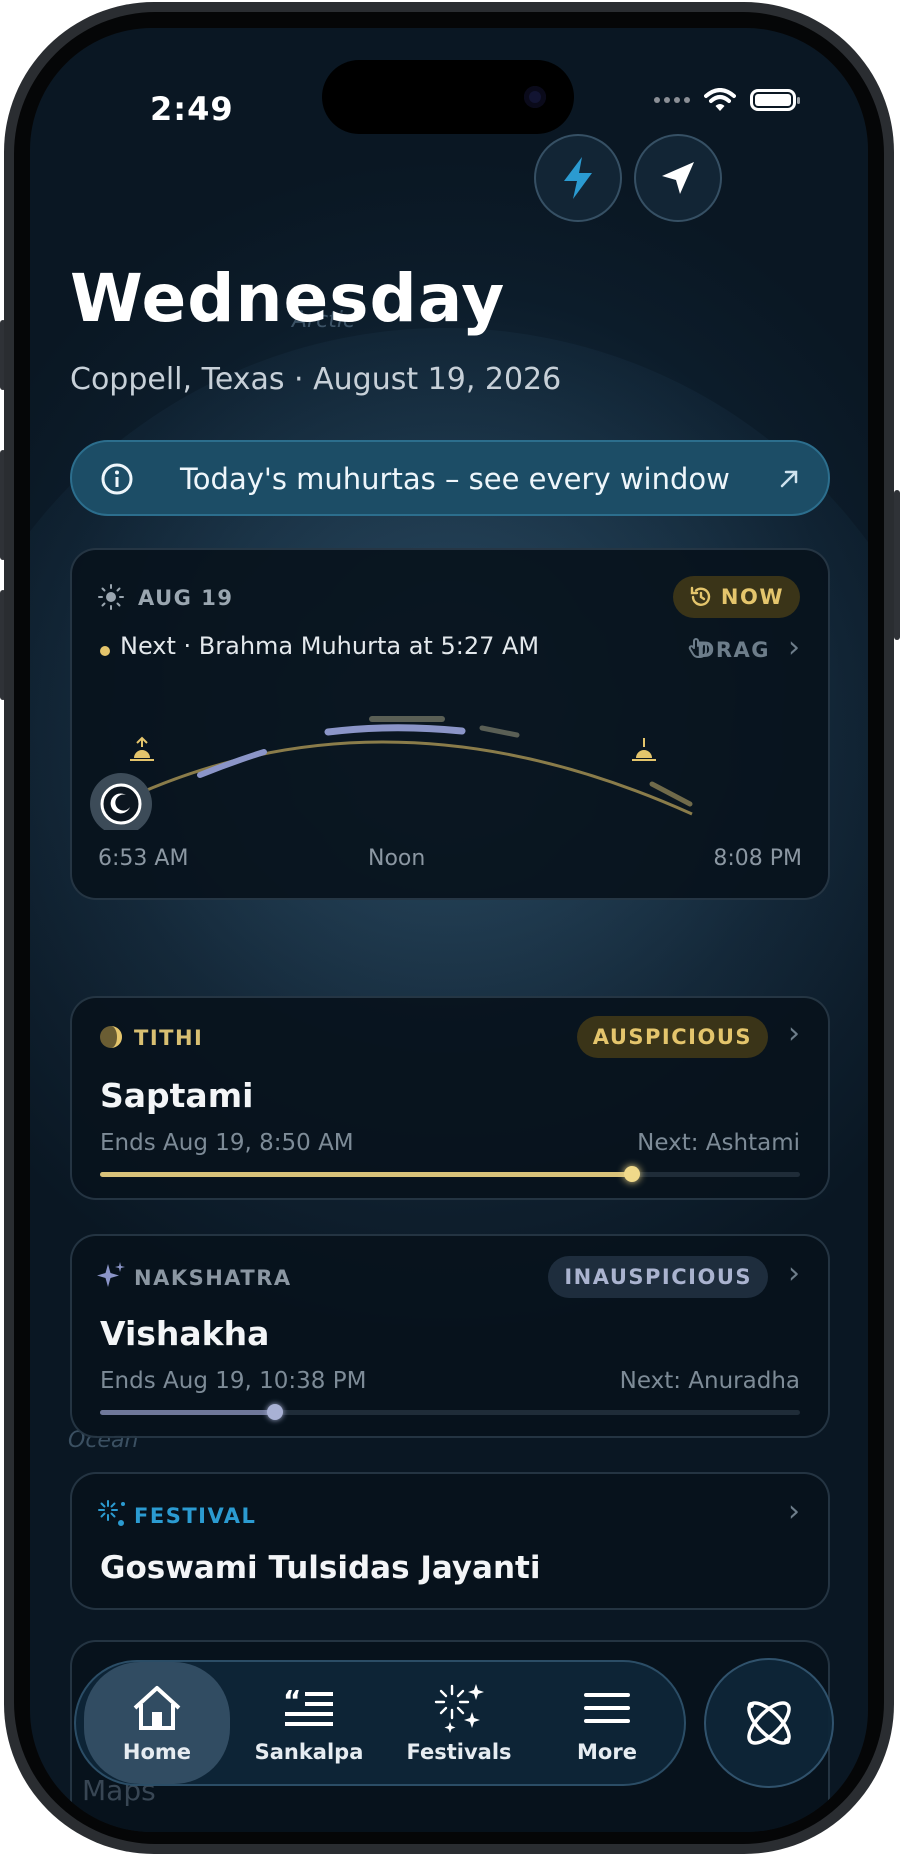 The height and width of the screenshot is (1860, 900). Describe the element at coordinates (157, 1752) in the screenshot. I see `tab-home-label: Home` at that location.